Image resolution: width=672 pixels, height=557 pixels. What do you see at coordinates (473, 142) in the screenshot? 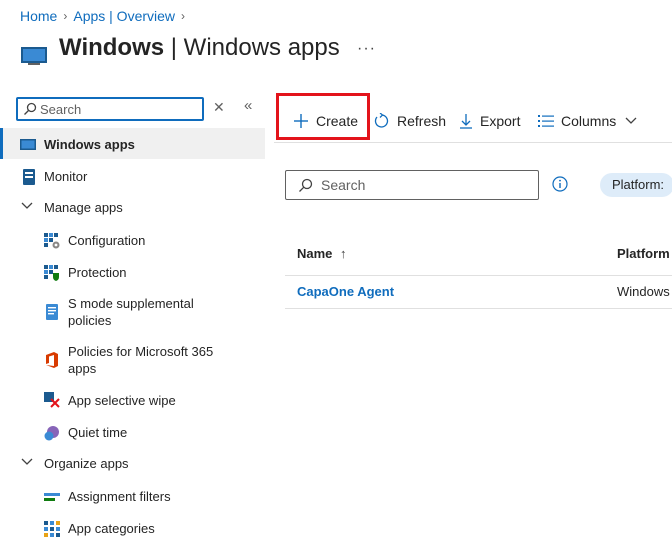
I see `toolbar-divider` at bounding box center [473, 142].